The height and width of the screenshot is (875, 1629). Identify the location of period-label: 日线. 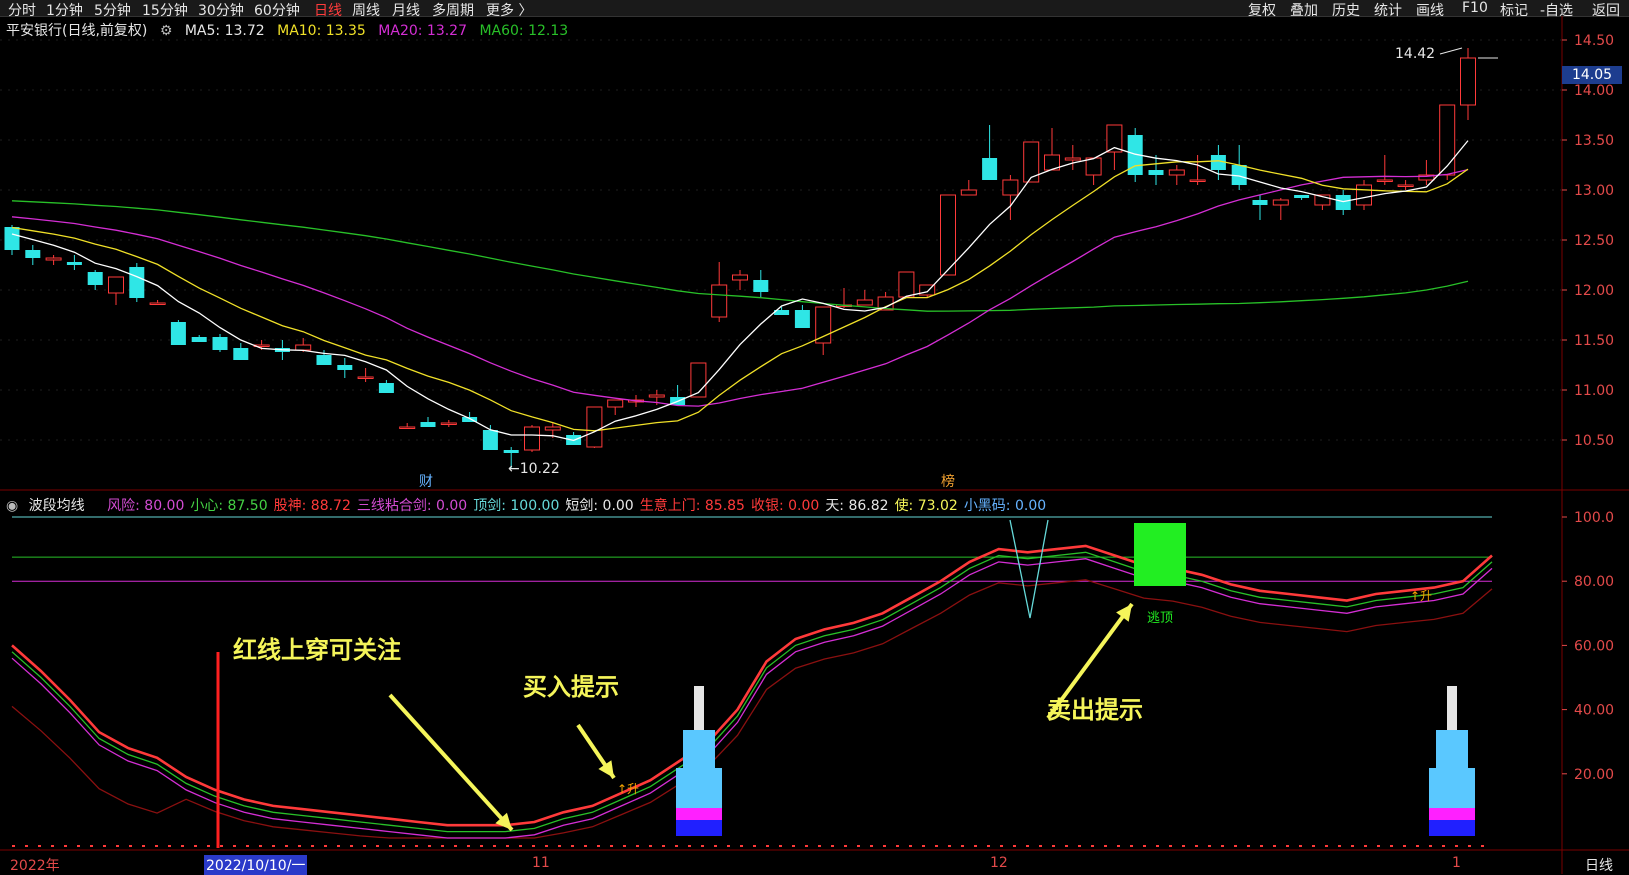
(1599, 866).